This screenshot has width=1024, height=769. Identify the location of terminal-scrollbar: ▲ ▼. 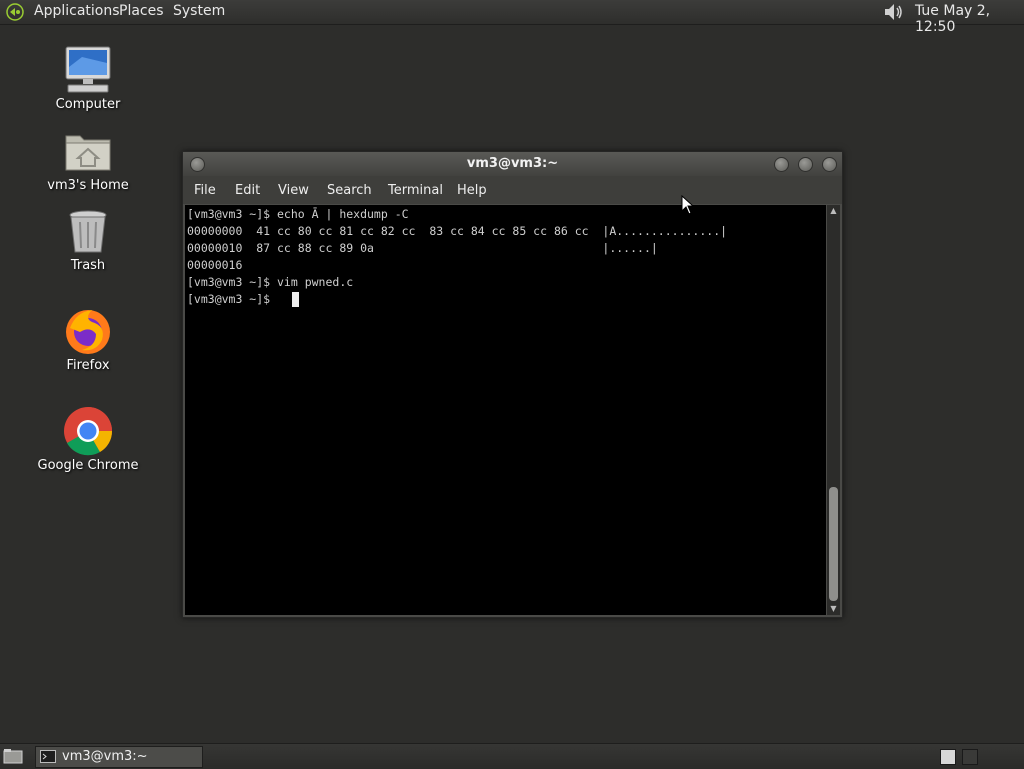
(833, 410).